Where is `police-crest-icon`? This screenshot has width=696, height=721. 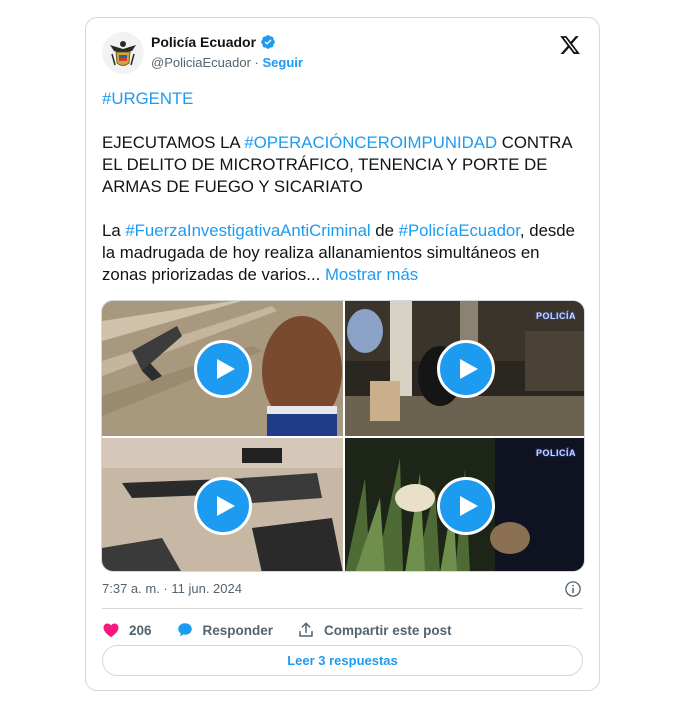 police-crest-icon is located at coordinates (123, 53).